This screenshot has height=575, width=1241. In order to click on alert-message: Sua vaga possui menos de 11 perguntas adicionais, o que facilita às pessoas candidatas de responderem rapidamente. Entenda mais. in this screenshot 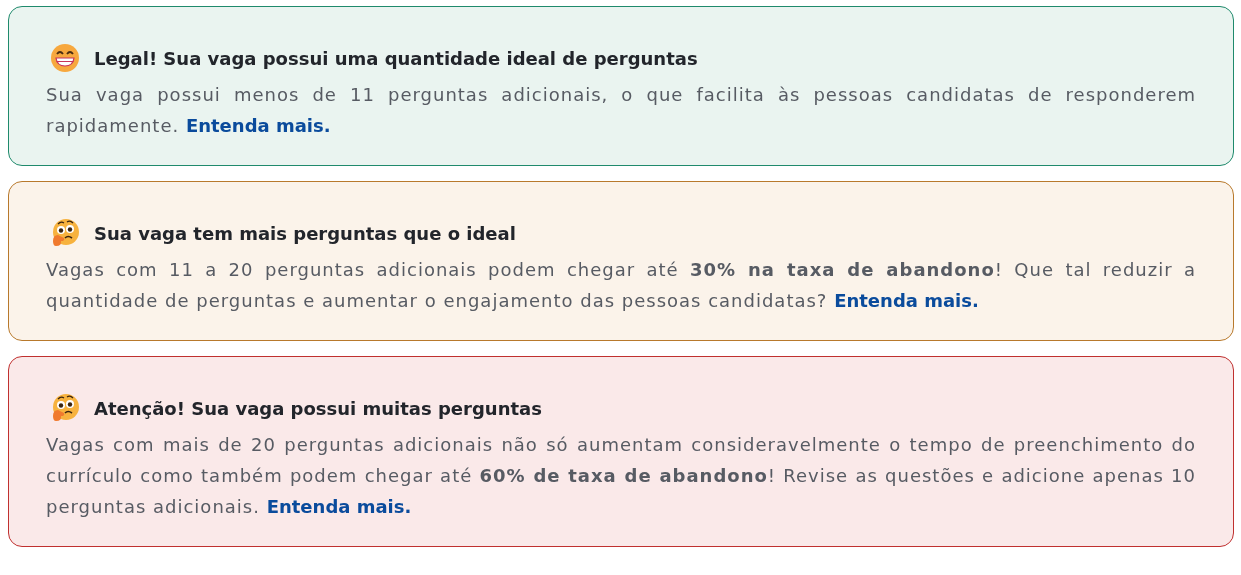, I will do `click(621, 110)`.